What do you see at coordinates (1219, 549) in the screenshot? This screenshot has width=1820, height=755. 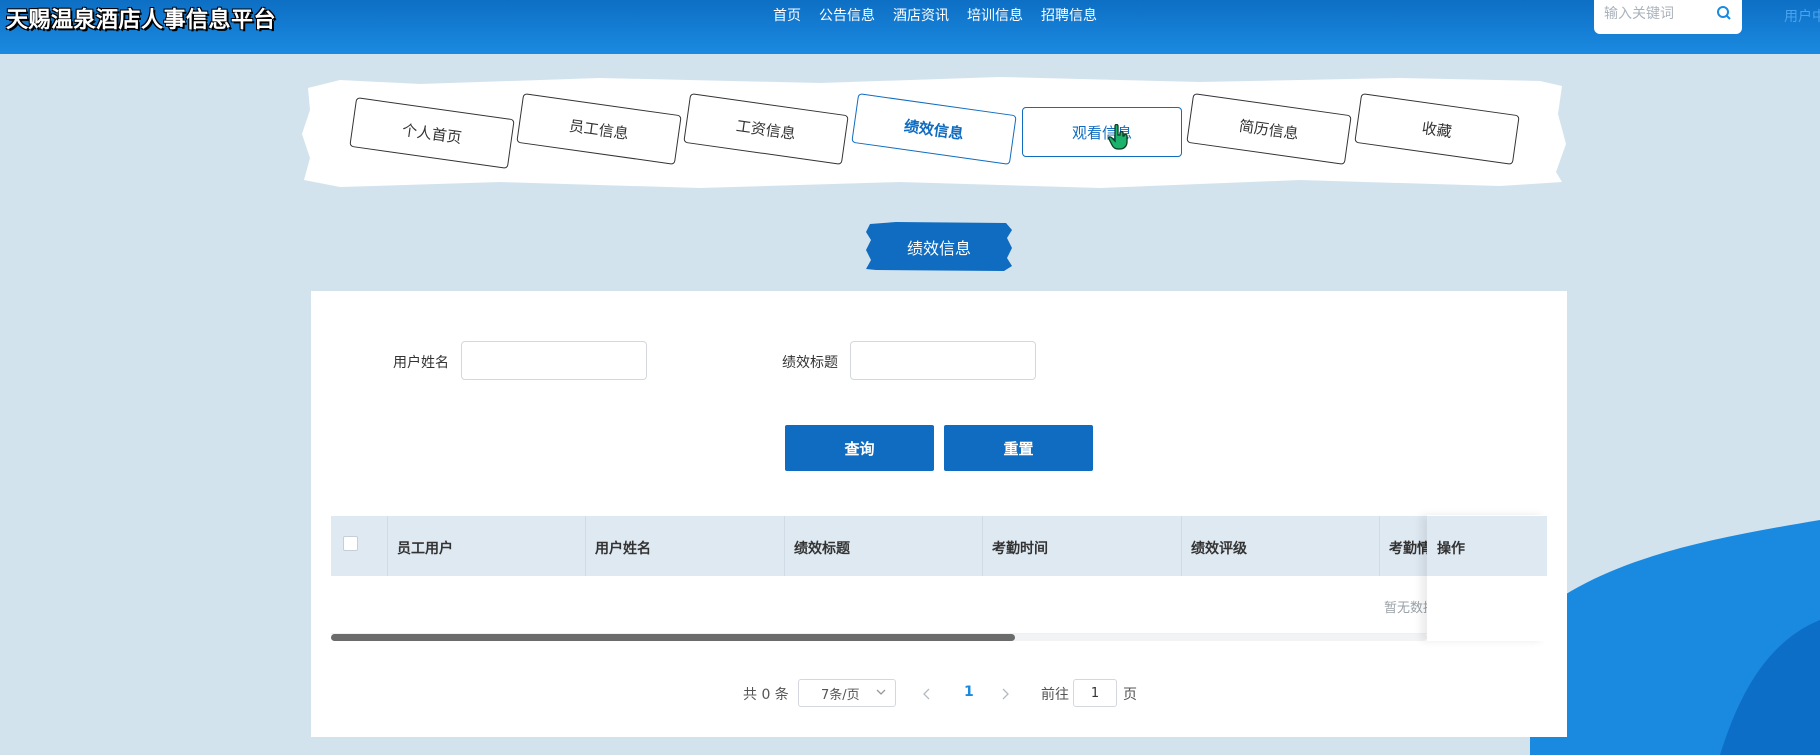 I see `col-performance-rating: 绩效评级` at bounding box center [1219, 549].